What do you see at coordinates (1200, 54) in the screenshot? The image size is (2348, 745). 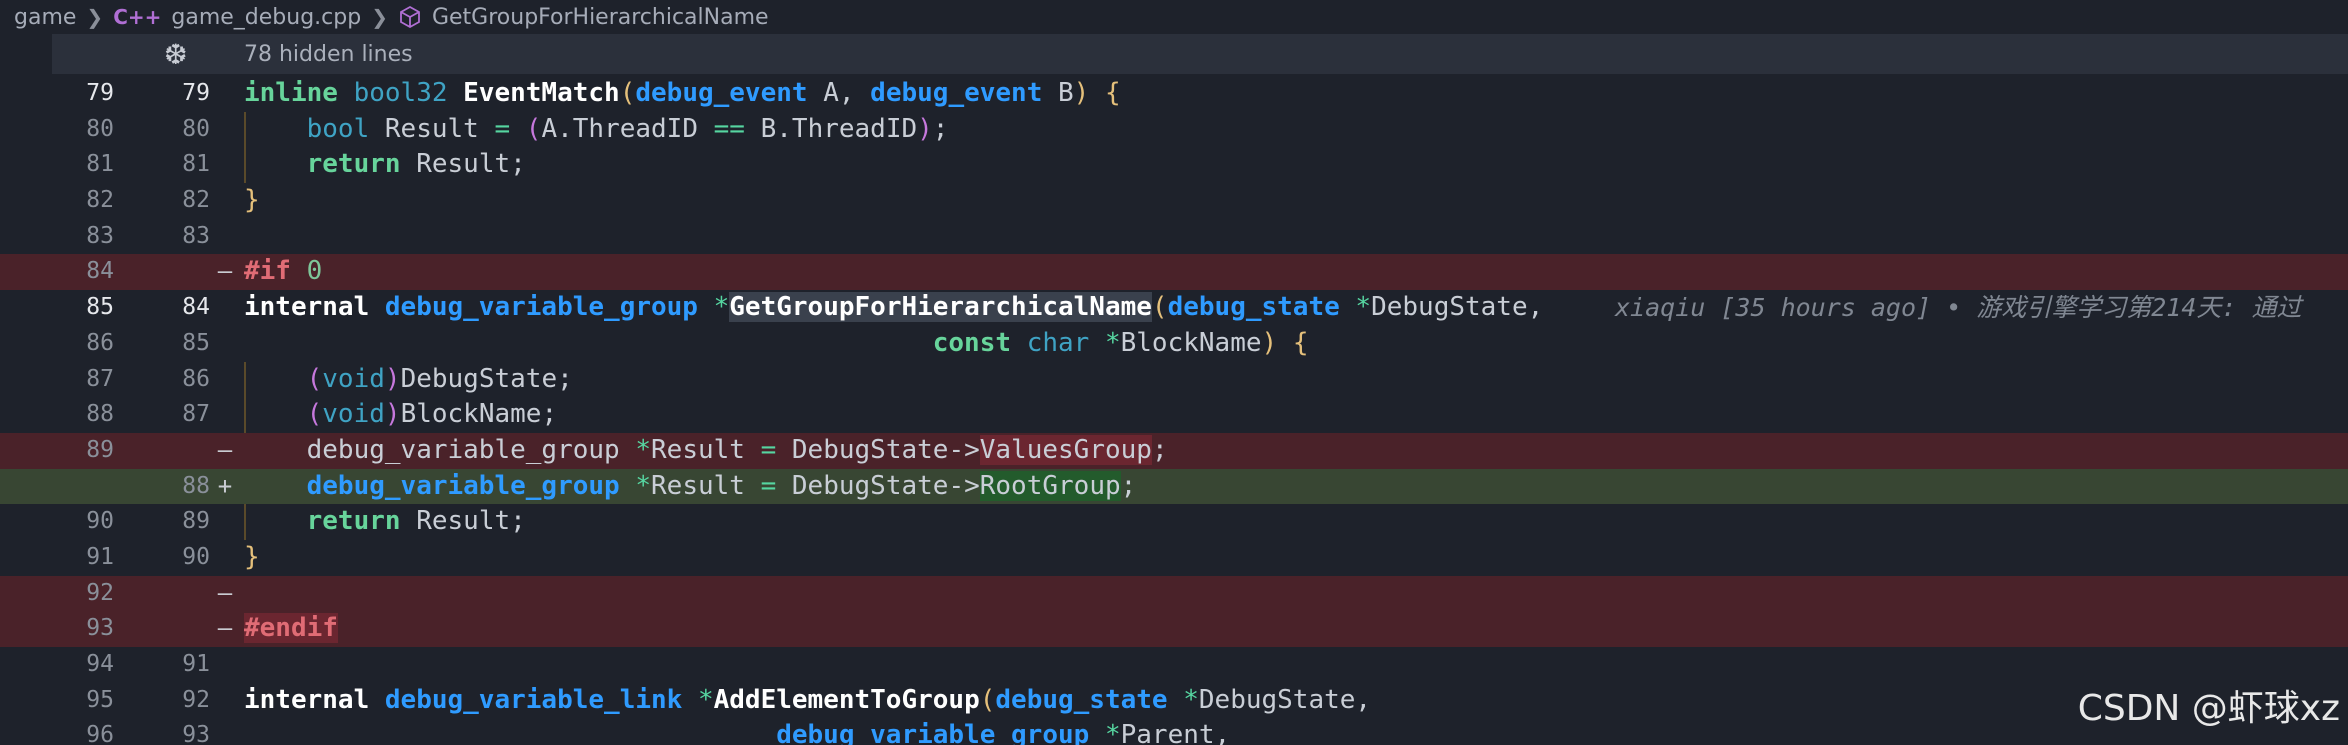 I see `hidden-lines-bar: ❆ 78 hidden lines` at bounding box center [1200, 54].